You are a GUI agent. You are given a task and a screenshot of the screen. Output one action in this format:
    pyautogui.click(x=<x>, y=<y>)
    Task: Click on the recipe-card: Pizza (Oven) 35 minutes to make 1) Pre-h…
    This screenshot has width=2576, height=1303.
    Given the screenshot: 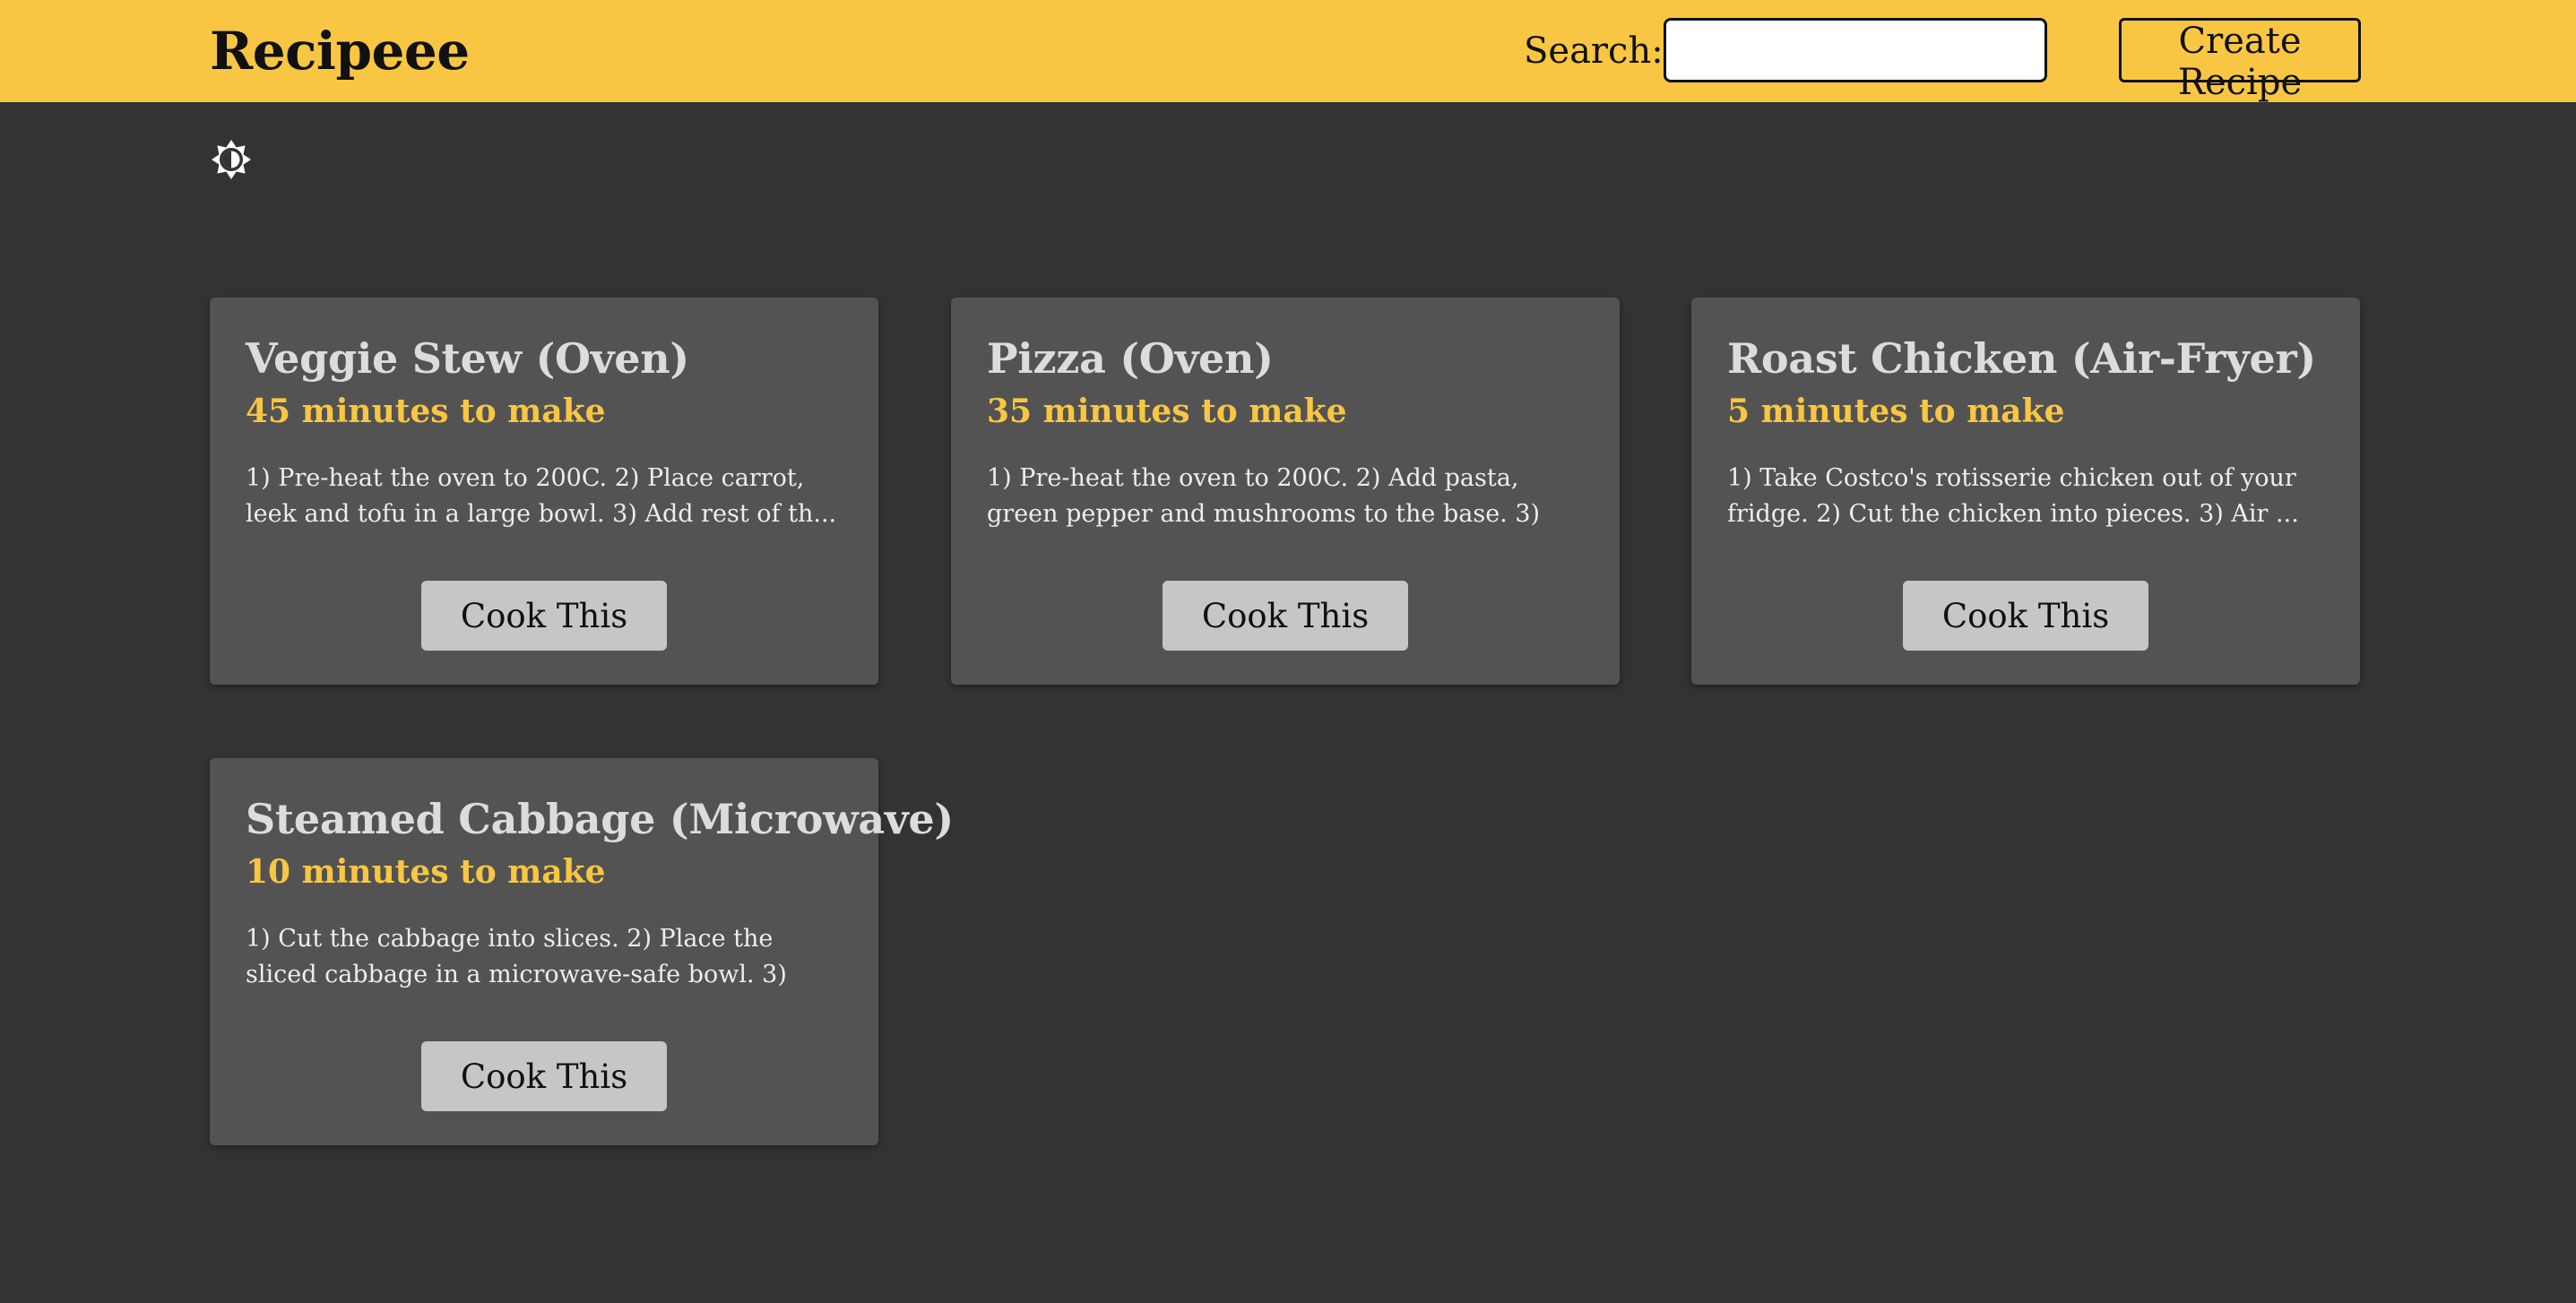 What is the action you would take?
    pyautogui.click(x=1285, y=491)
    